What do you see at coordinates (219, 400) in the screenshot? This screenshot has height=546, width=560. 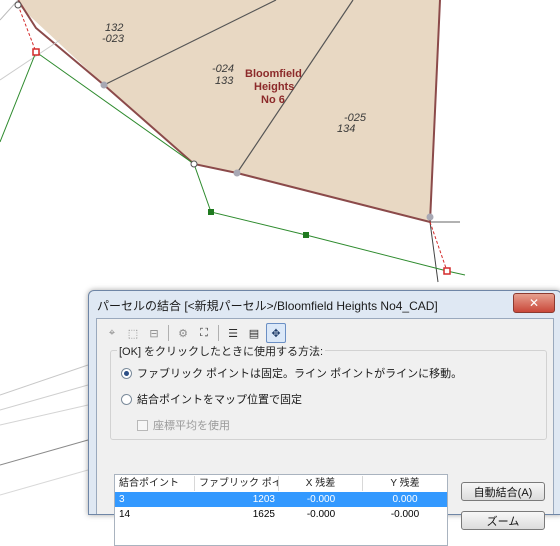 I see `option-fix-at-map-label: 結合ポイントをマップ位置で固定` at bounding box center [219, 400].